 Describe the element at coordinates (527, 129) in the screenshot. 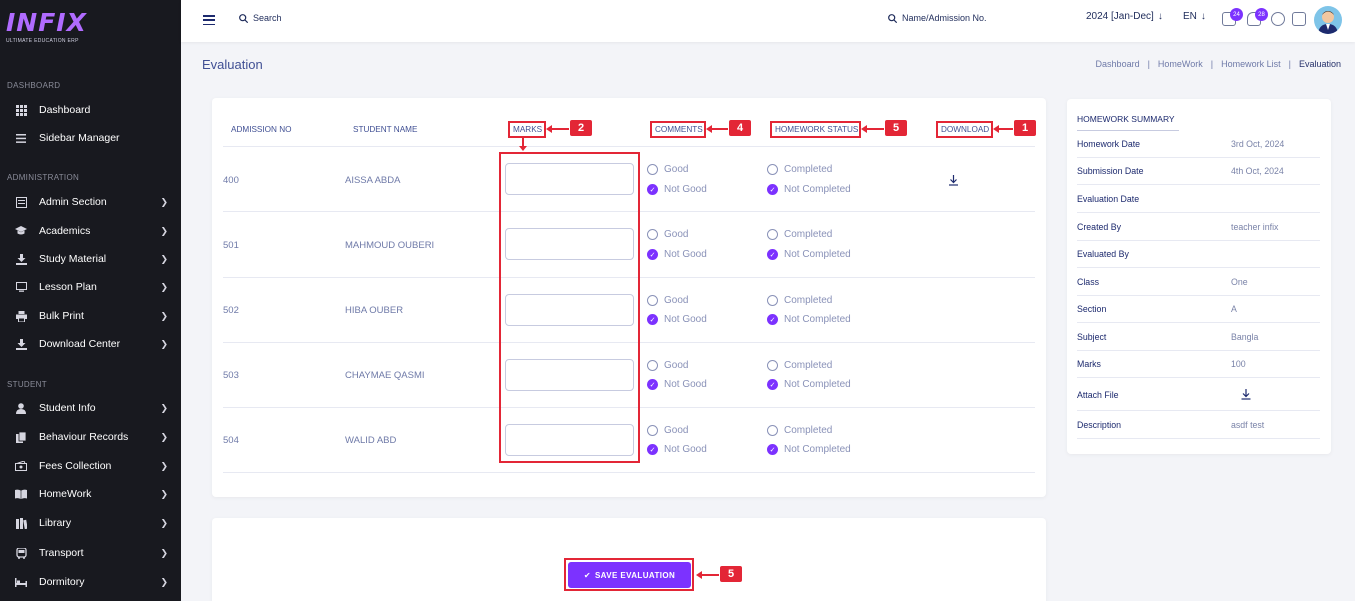

I see `highlight-marks-header` at that location.